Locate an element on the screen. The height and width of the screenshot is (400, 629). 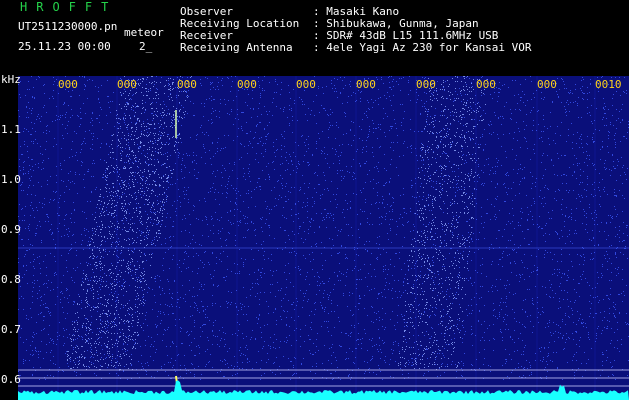
y-tick-label: 0.8 is located at coordinates (11, 279).